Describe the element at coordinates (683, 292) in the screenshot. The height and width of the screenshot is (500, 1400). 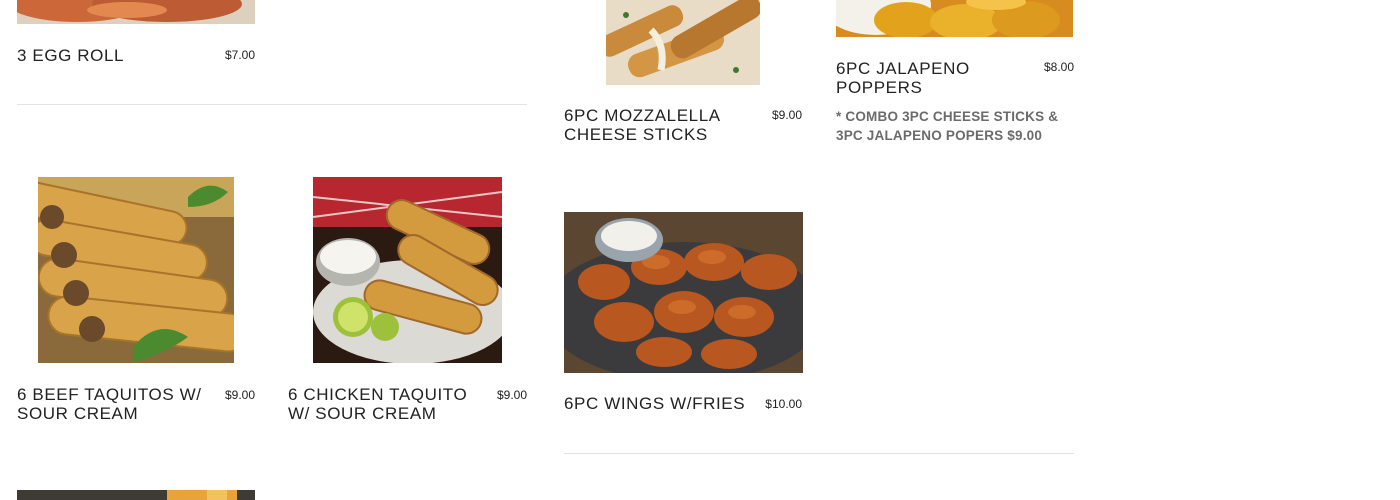
I see `wings-photo` at that location.